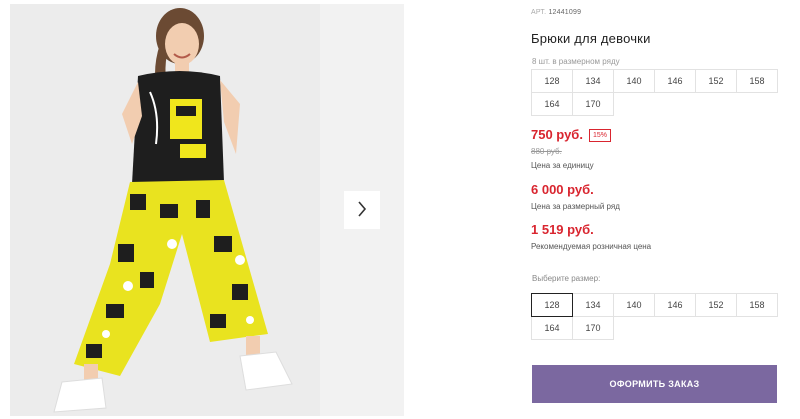 Image resolution: width=800 pixels, height=419 pixels. Describe the element at coordinates (716, 305) in the screenshot. I see `size-option: 152` at that location.